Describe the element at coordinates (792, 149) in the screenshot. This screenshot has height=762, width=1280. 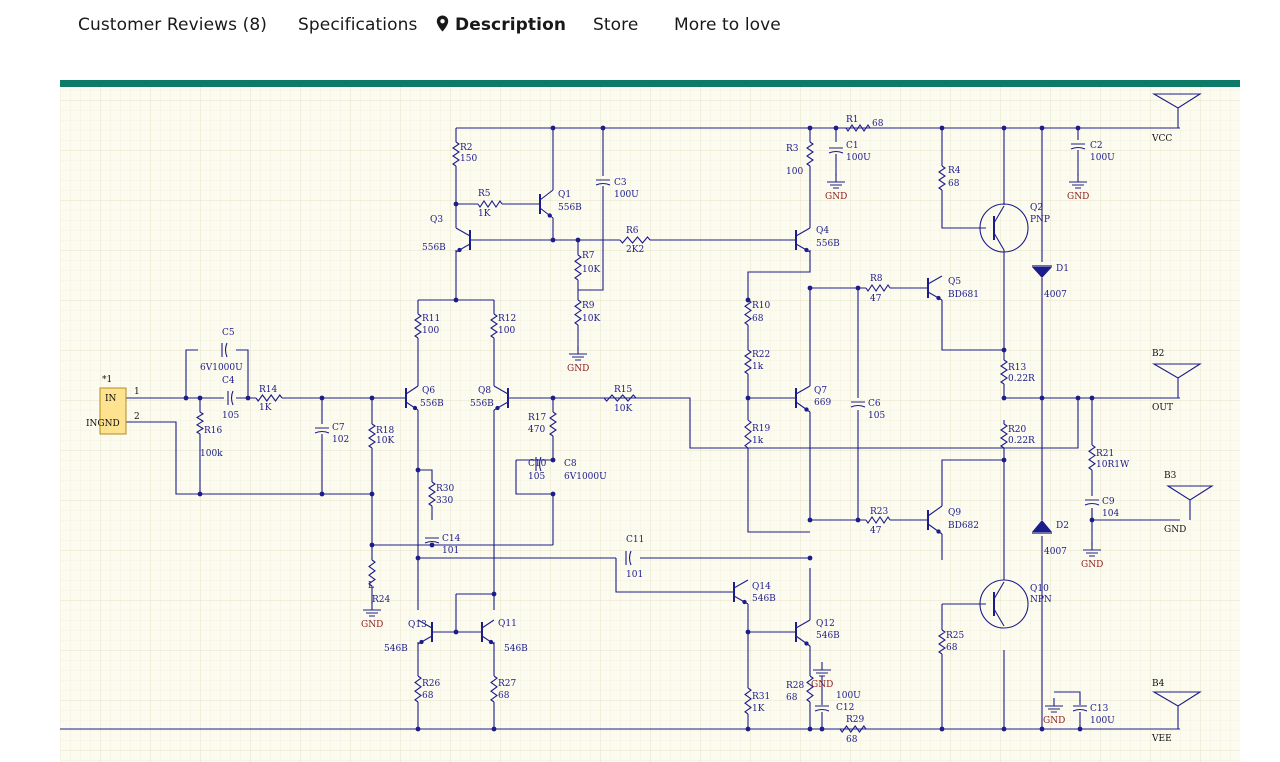
I see `r3-ref-label: R3` at that location.